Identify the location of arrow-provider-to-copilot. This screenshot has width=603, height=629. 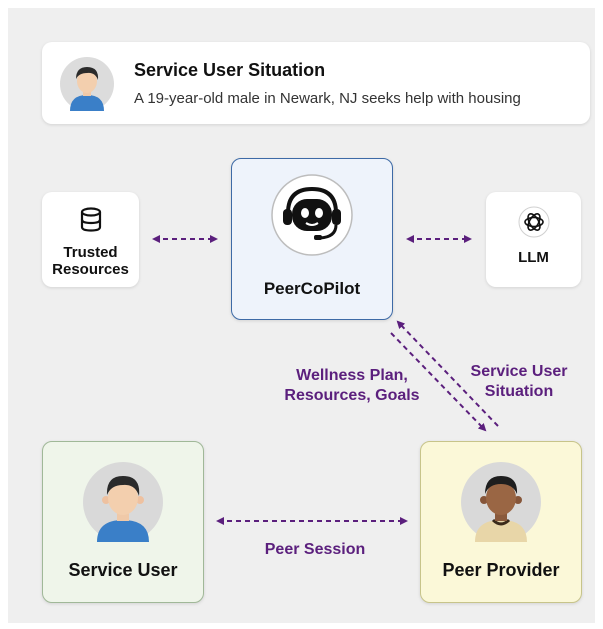
(447, 373).